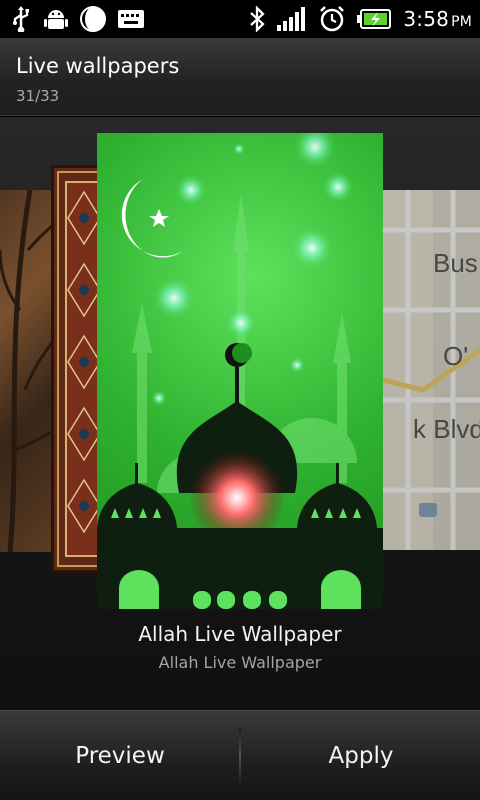  What do you see at coordinates (240, 77) in the screenshot?
I see `header: Live wallpapers 31/33` at bounding box center [240, 77].